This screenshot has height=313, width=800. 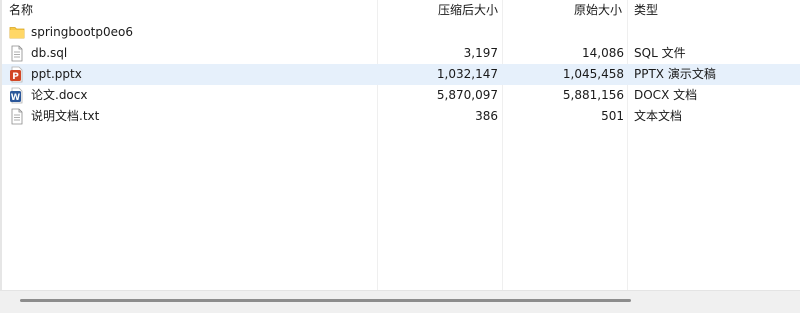 What do you see at coordinates (401, 74) in the screenshot?
I see `file-row-ppt-pptx: P ppt.pptx 1,032,147 1,045,458 PPTX 演示文稿` at bounding box center [401, 74].